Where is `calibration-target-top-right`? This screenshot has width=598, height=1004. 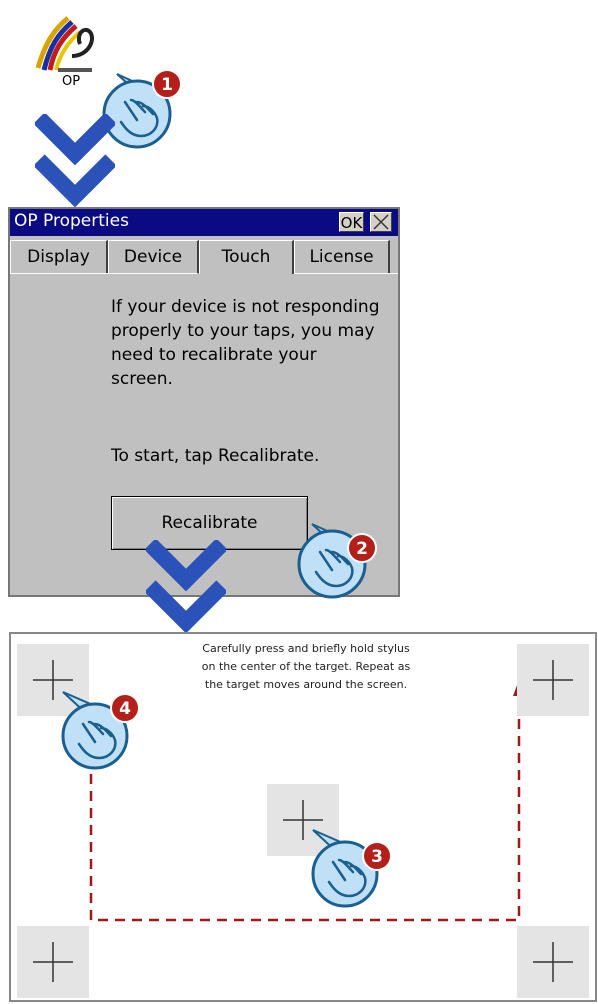
calibration-target-top-right is located at coordinates (553, 680).